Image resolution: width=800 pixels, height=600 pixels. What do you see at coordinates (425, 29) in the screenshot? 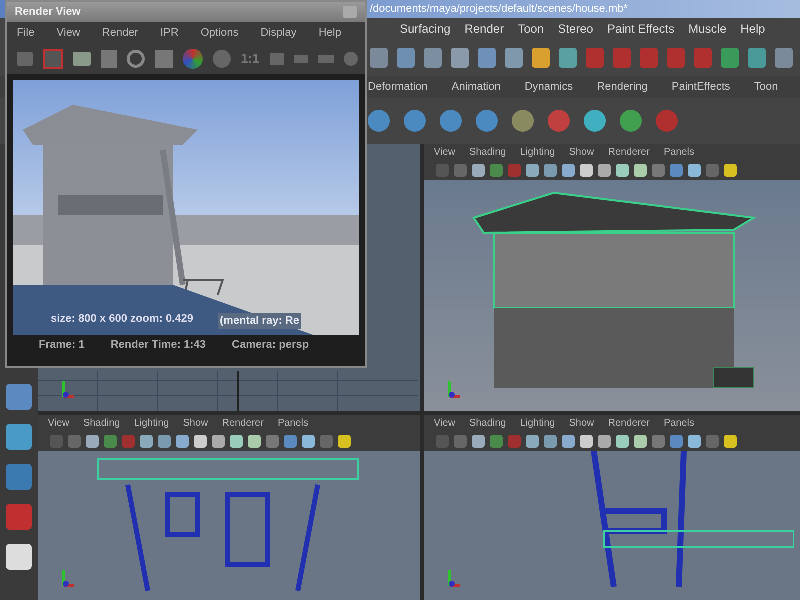
I see `menu-item: Surfacing` at bounding box center [425, 29].